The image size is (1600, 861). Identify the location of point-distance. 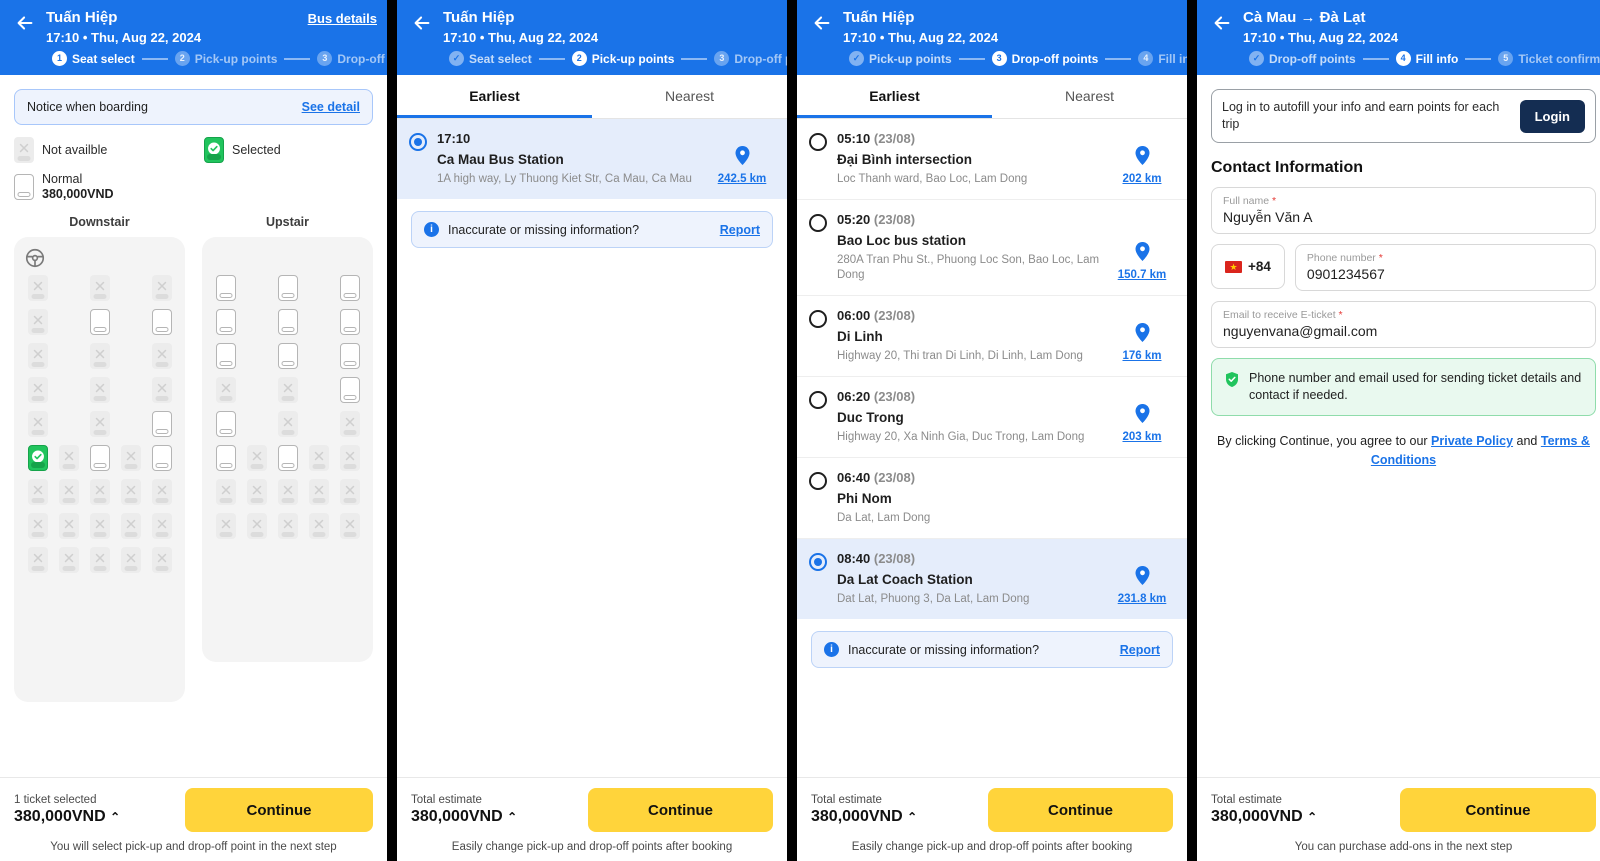
(1142, 498).